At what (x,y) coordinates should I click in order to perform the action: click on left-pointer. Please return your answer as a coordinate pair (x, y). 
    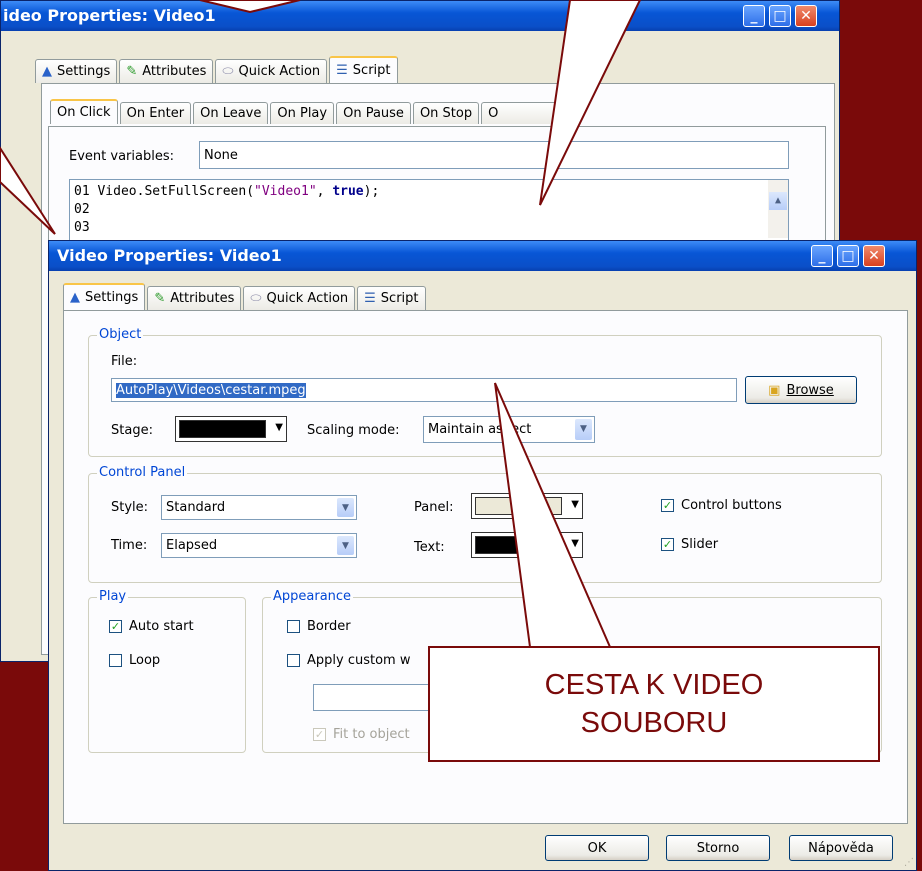
    Looking at the image, I should click on (28, 190).